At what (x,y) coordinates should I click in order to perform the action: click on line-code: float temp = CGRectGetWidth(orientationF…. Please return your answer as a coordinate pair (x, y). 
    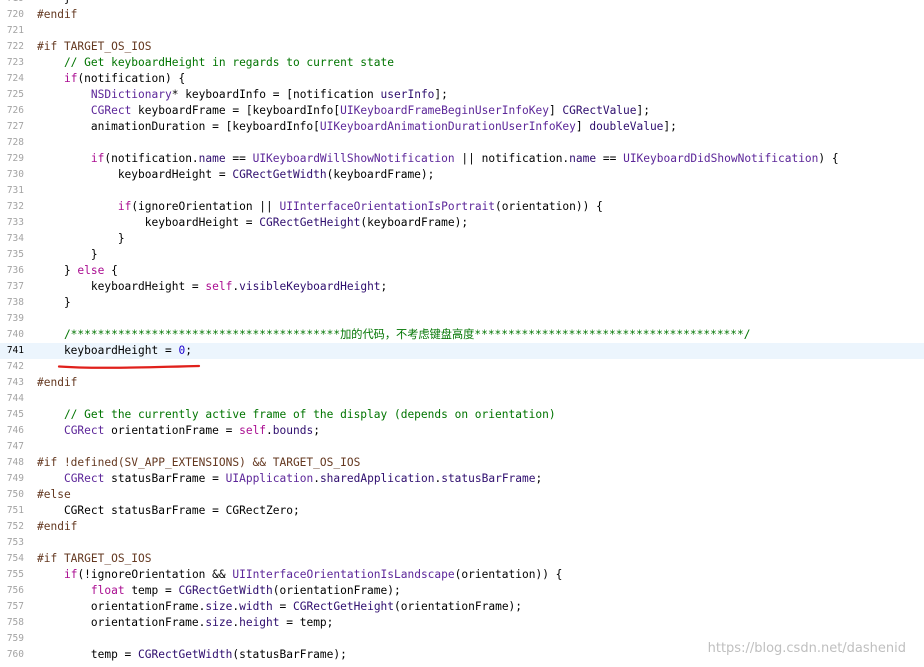
    Looking at the image, I should click on (219, 591).